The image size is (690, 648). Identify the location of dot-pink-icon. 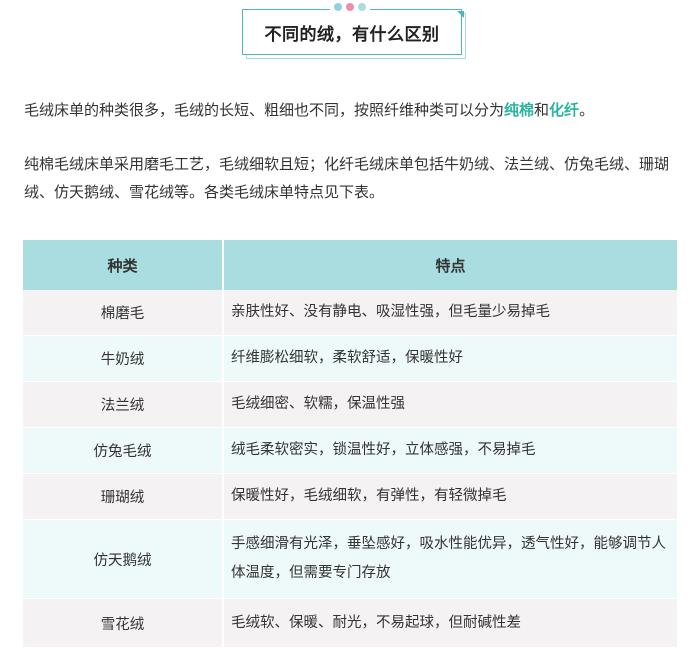
(350, 7).